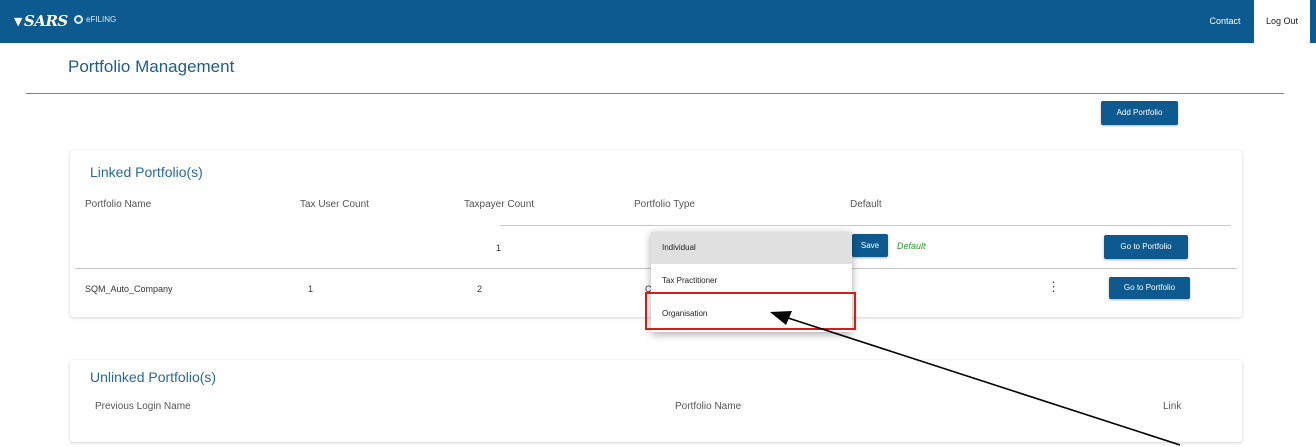 The image size is (1316, 447). I want to click on sars-chevron-icon: ▼, so click(18, 21).